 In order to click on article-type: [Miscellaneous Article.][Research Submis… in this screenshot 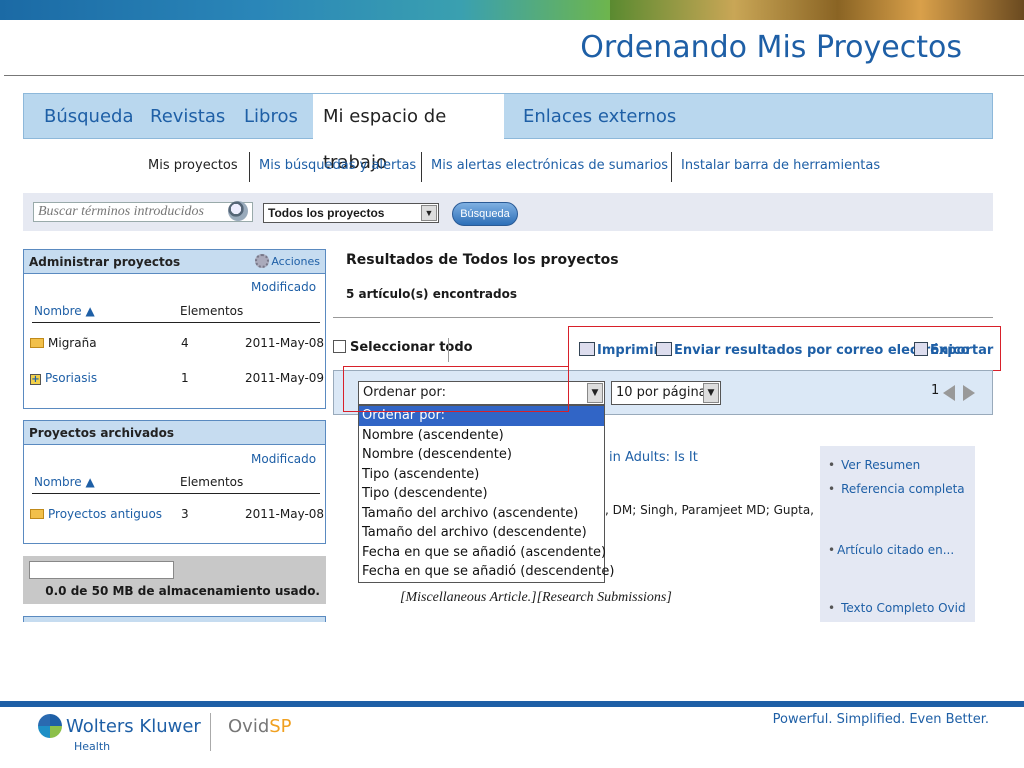, I will do `click(536, 597)`.